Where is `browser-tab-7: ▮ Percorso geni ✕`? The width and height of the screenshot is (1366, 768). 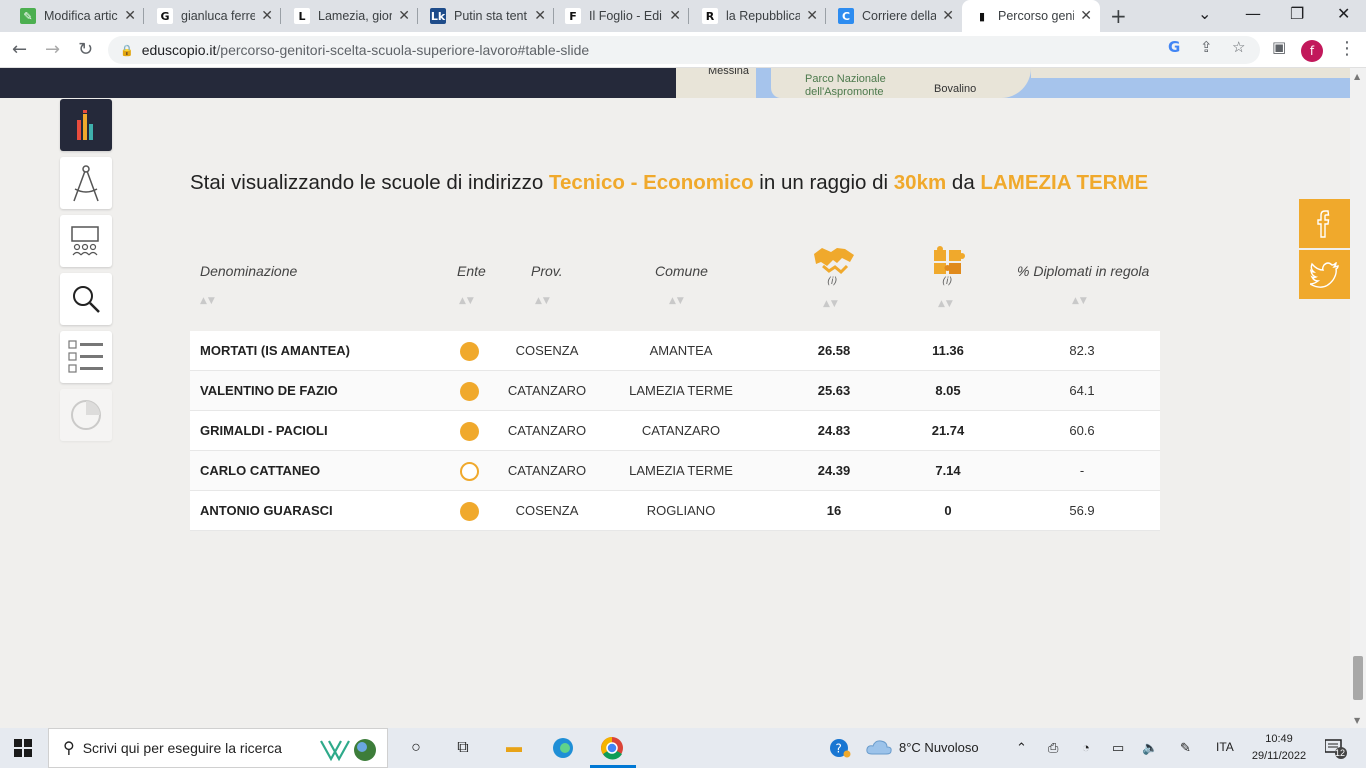 browser-tab-7: ▮ Percorso geni ✕ is located at coordinates (1031, 16).